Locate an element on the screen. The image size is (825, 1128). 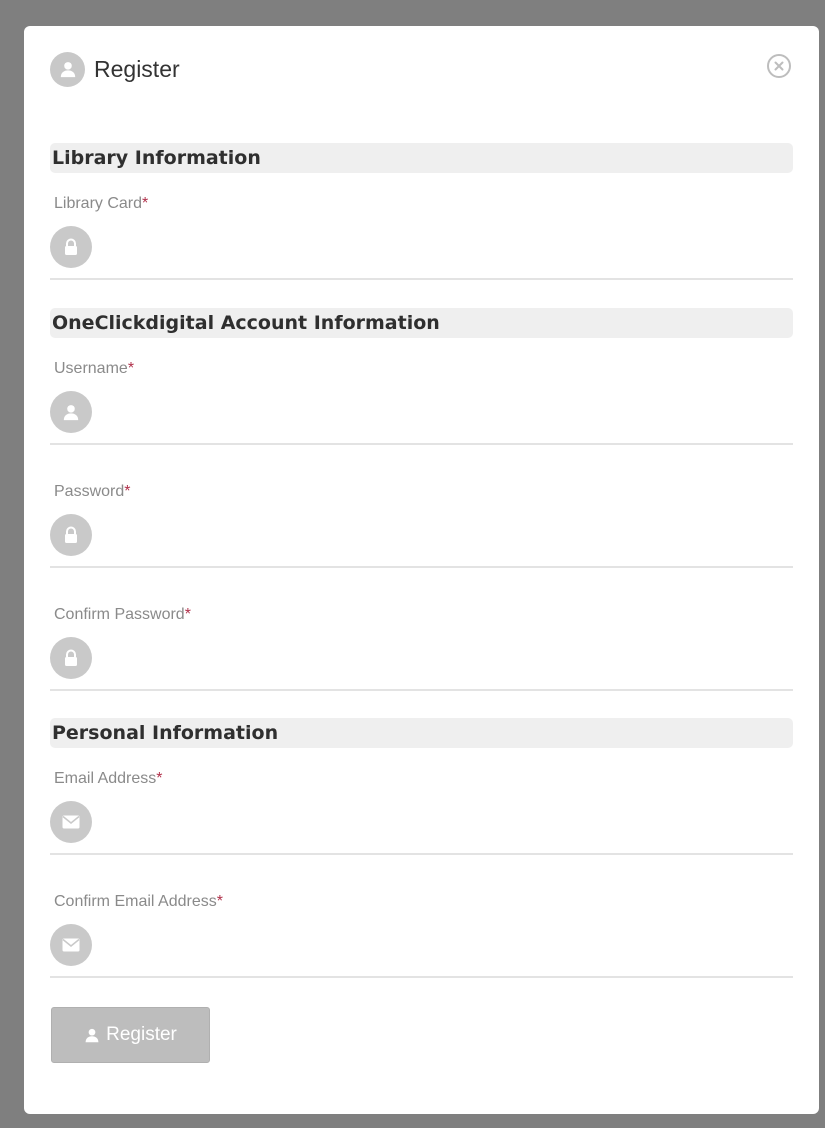
library-card-label: Library Card* is located at coordinates (101, 203).